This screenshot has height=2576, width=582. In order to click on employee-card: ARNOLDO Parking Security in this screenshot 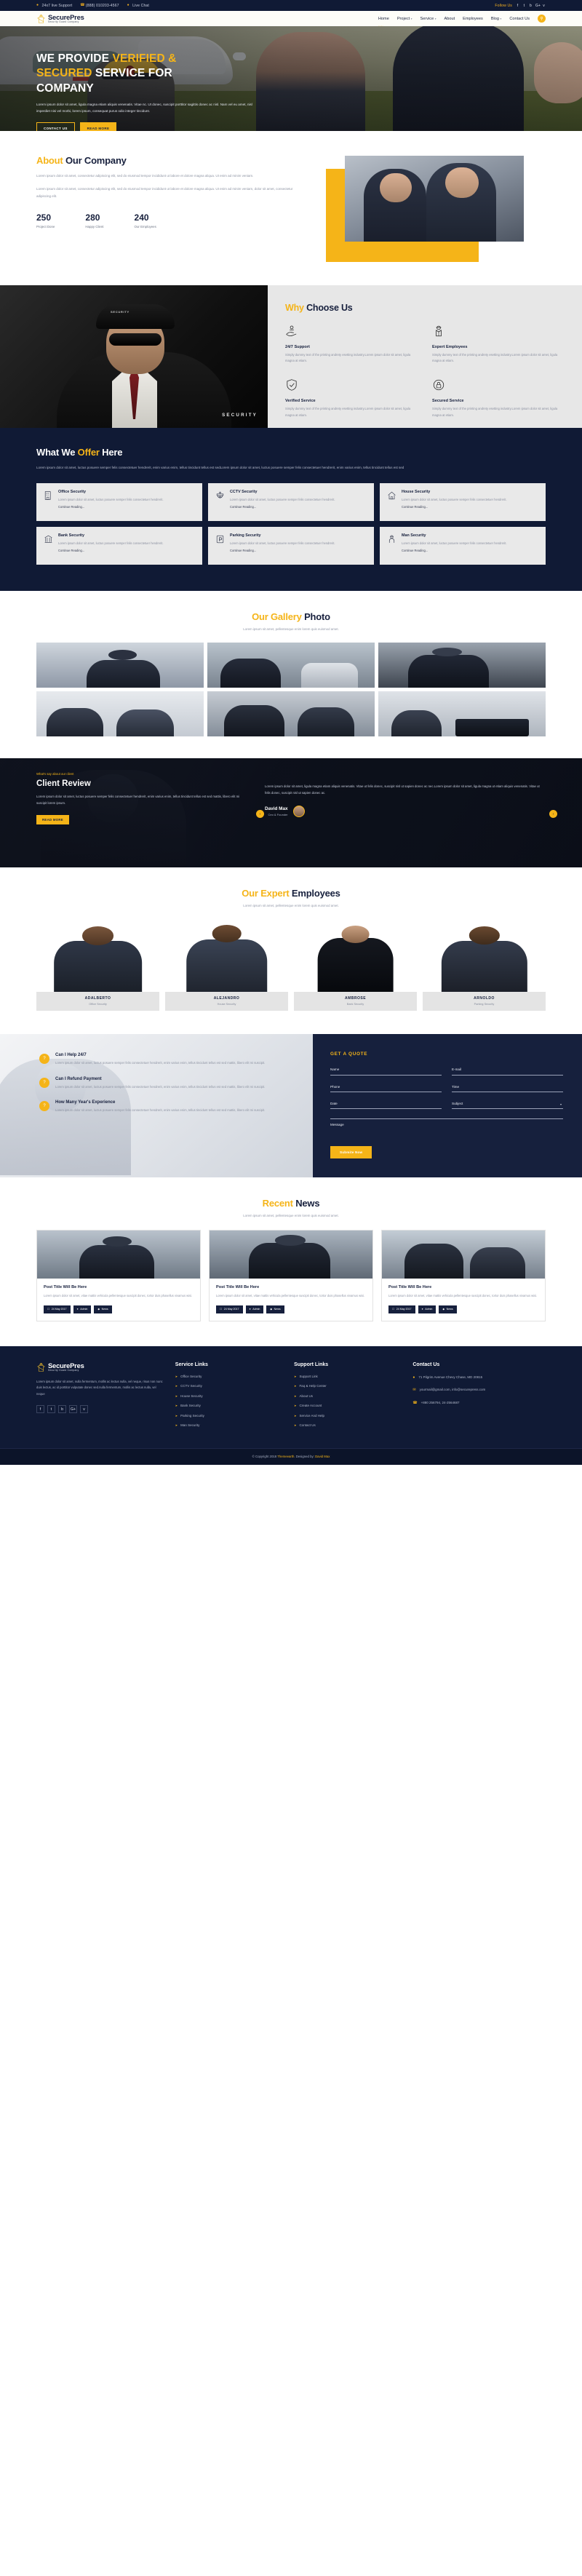, I will do `click(484, 966)`.